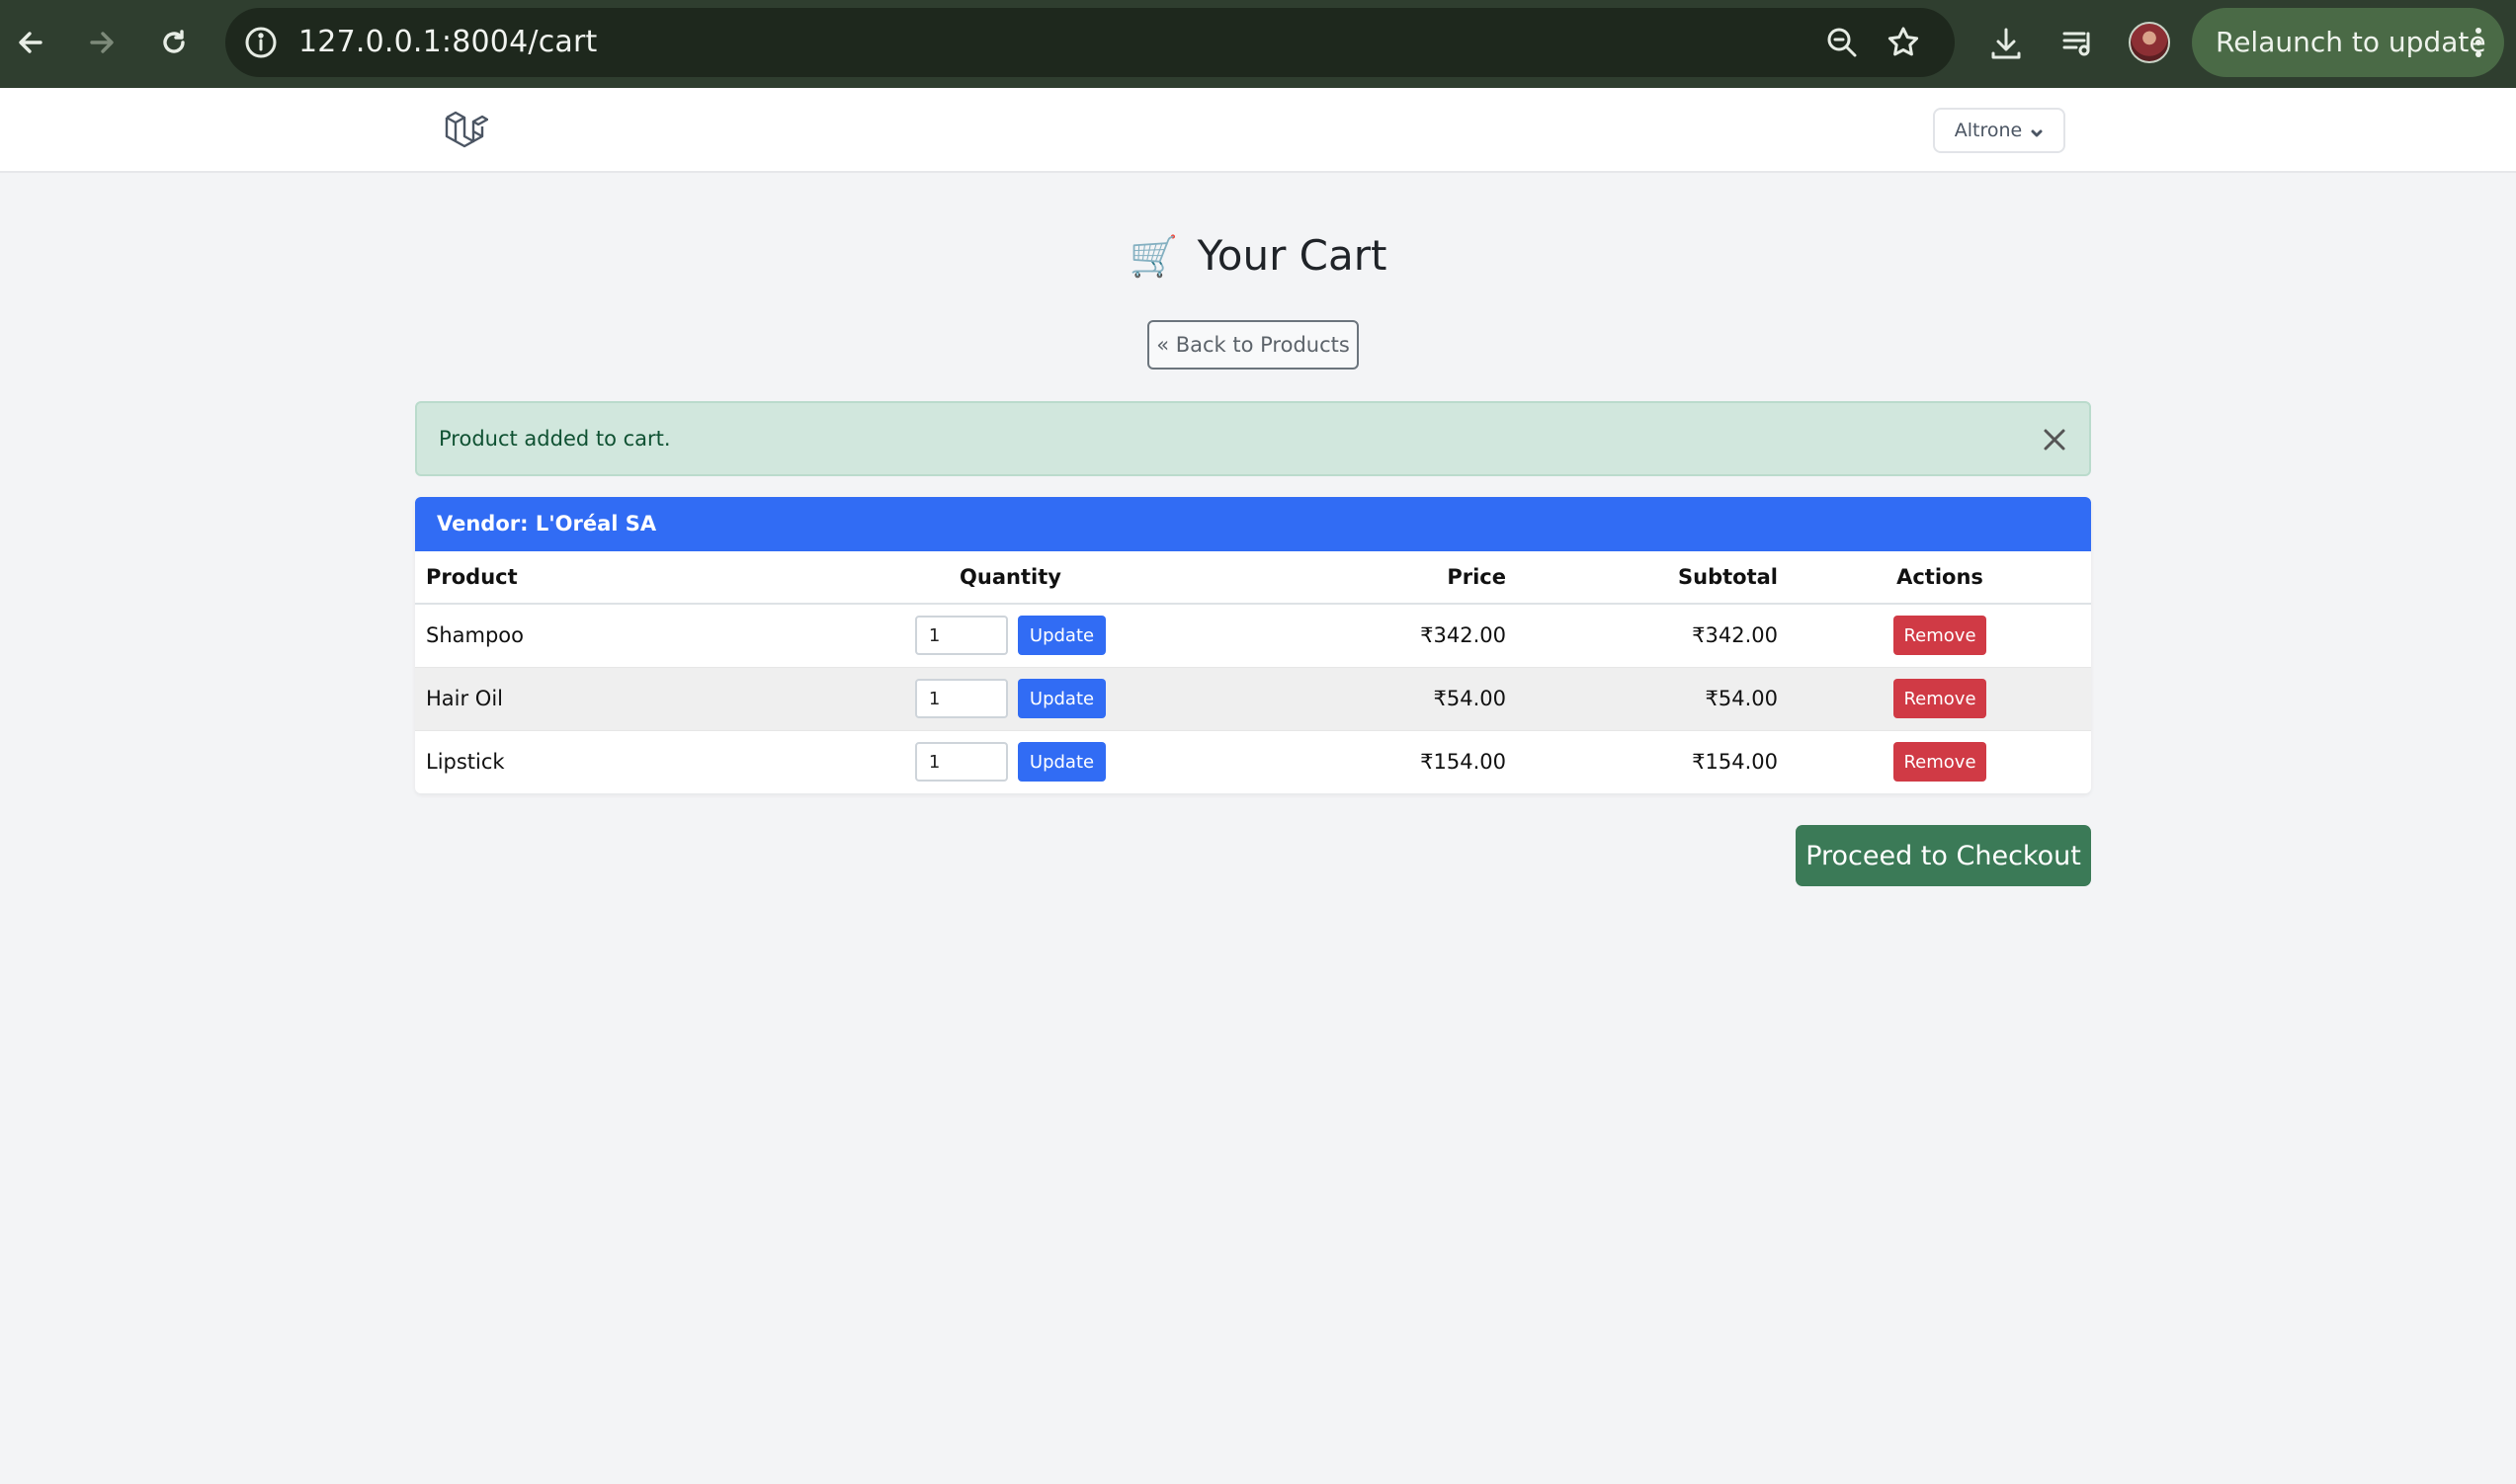  I want to click on subtotal-cell: ₹342.00, so click(1653, 636).